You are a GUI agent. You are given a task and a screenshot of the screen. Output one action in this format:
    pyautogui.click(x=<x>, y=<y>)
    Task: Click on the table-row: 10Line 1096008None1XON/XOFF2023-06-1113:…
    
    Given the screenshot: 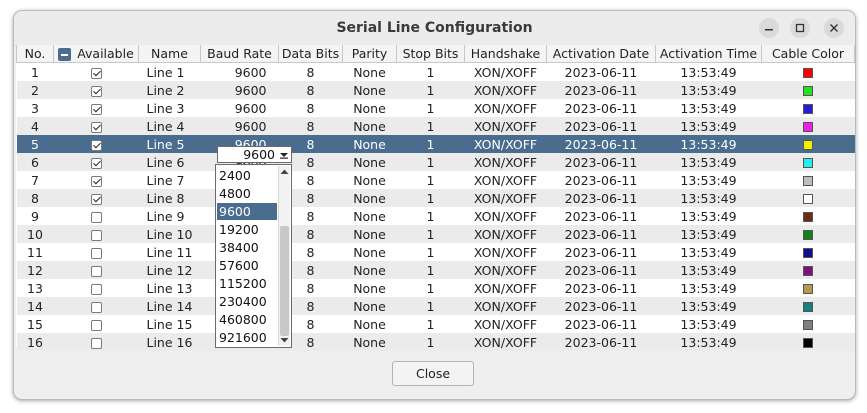 What is the action you would take?
    pyautogui.click(x=435, y=234)
    